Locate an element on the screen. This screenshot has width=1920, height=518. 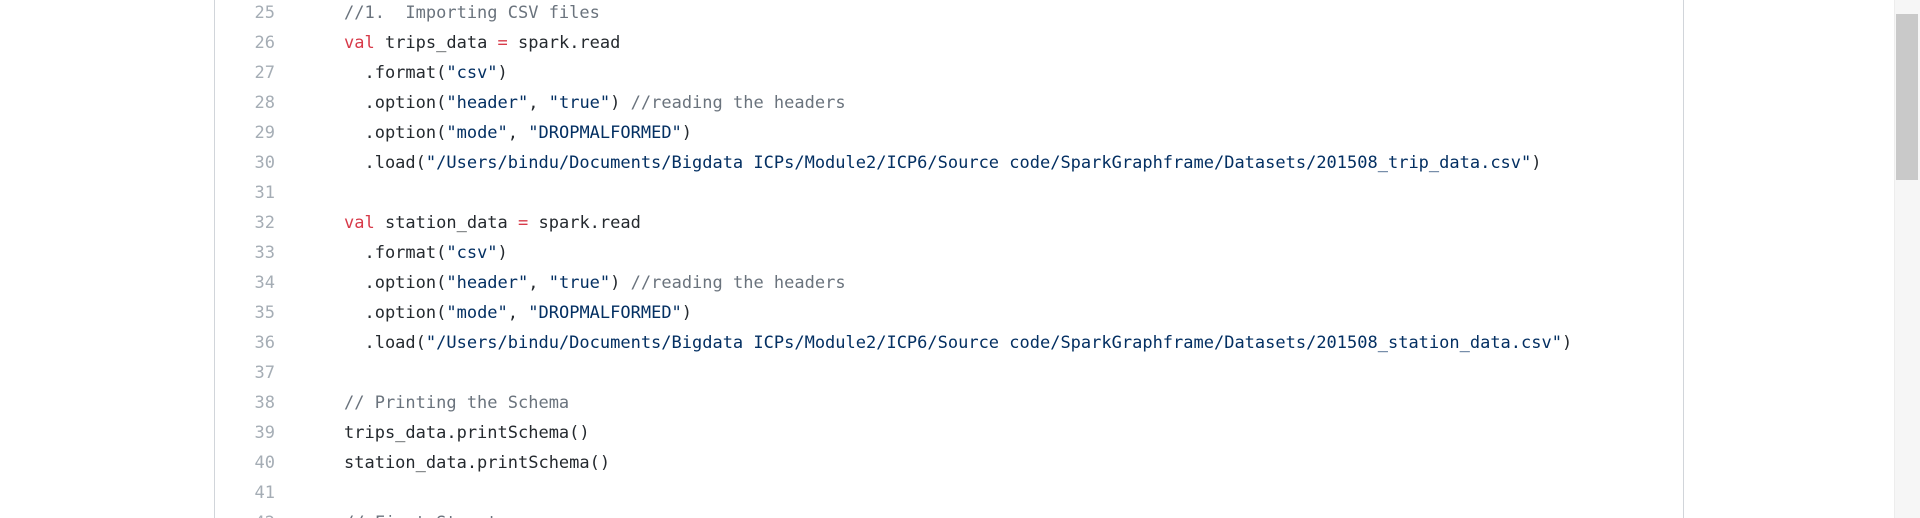
line-number: 25 is located at coordinates (245, 14).